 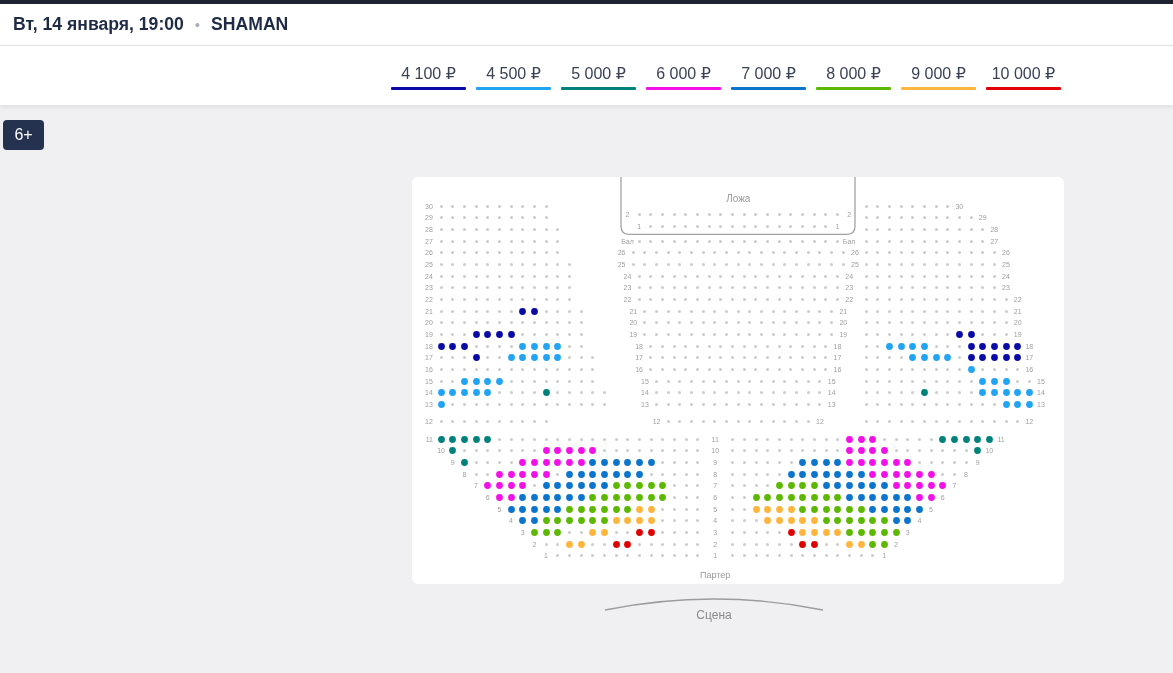 I want to click on event-date: Вт, 14 января, 19:00, so click(x=98, y=24).